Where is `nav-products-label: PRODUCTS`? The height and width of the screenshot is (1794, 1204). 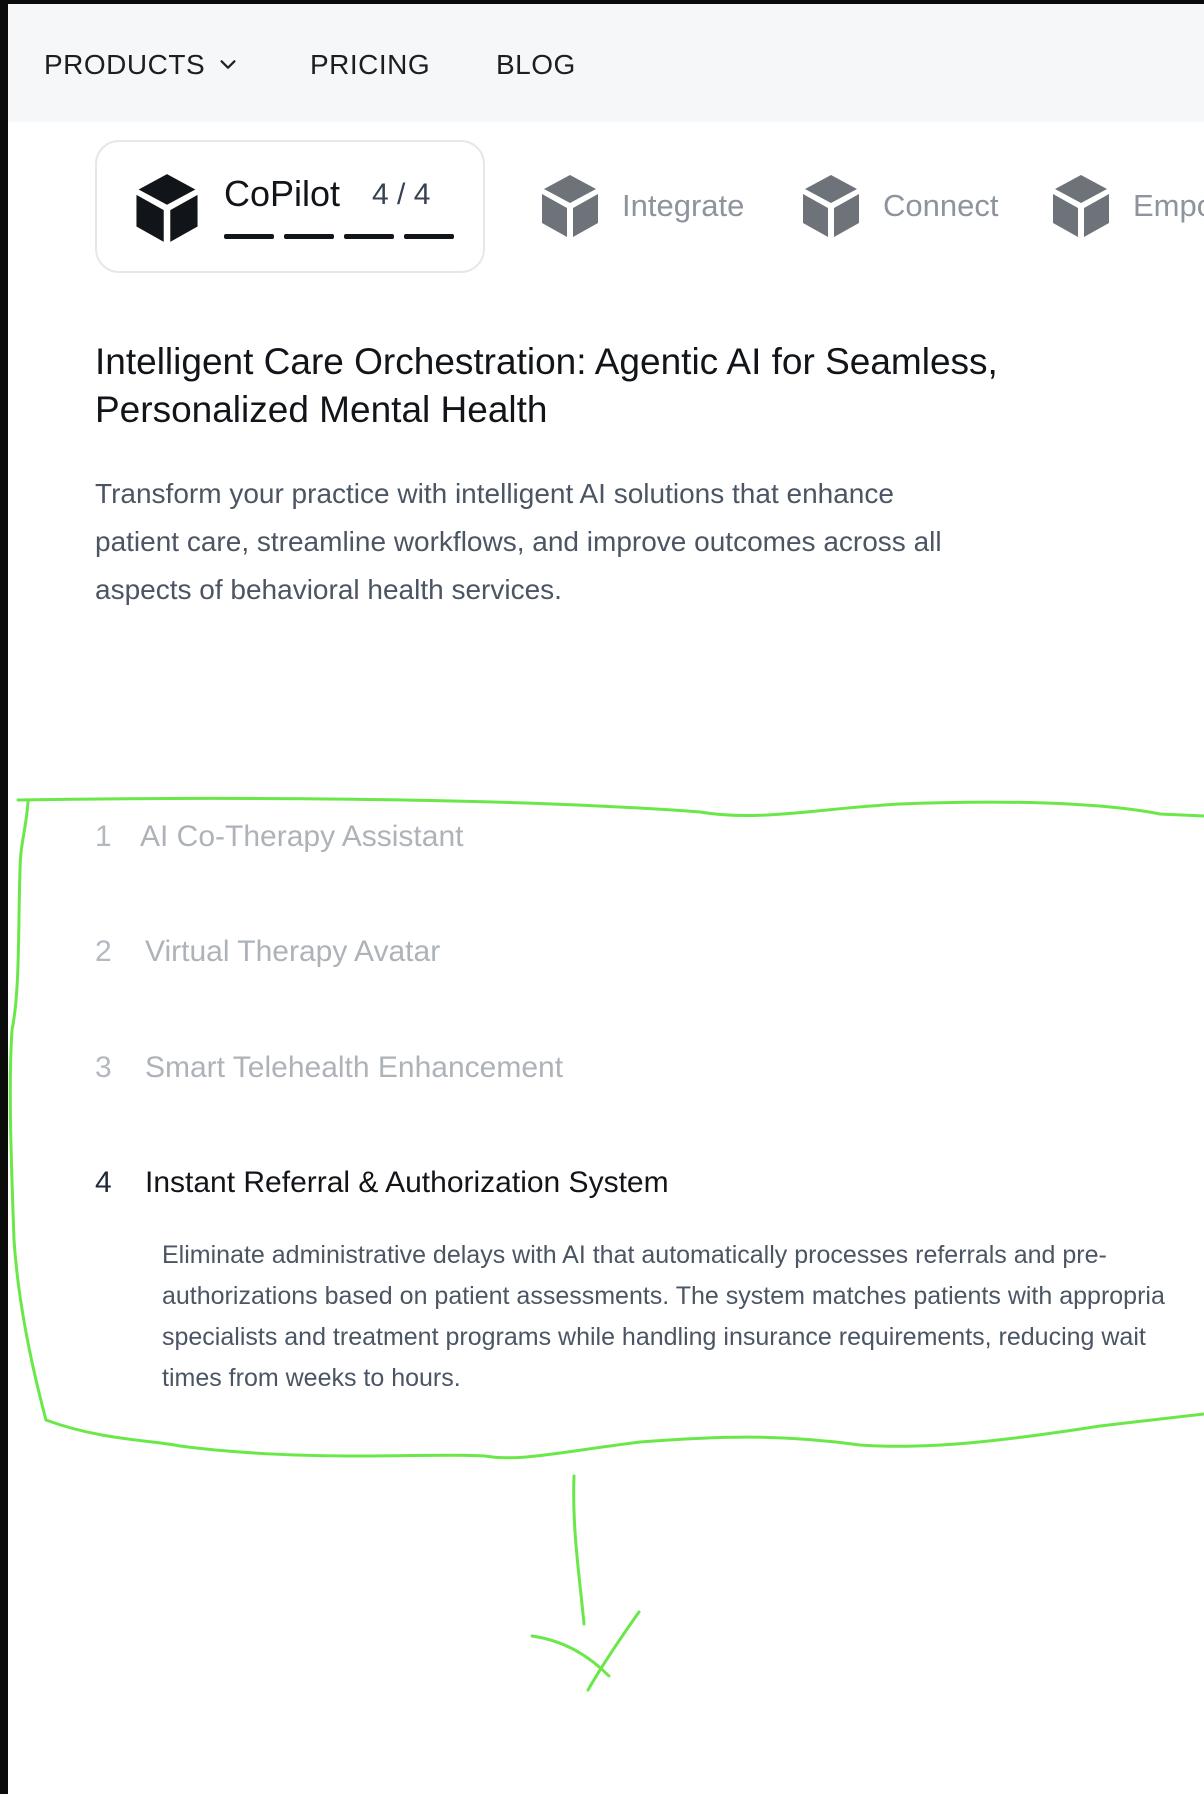 nav-products-label: PRODUCTS is located at coordinates (125, 64).